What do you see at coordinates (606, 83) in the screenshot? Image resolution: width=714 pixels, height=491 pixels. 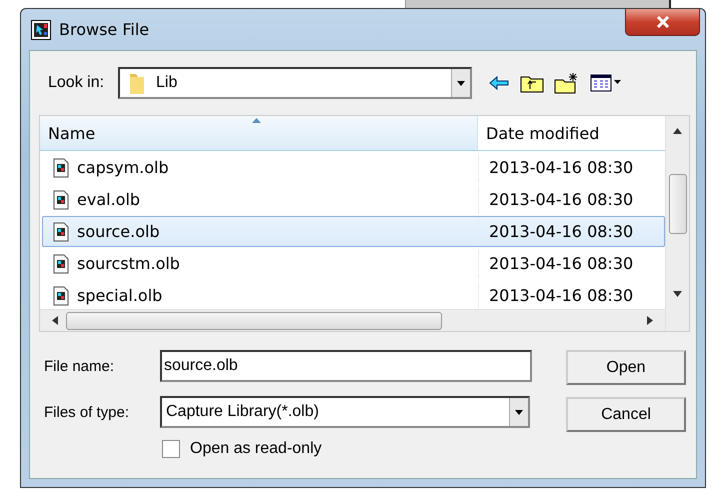 I see `view-menu-icon` at bounding box center [606, 83].